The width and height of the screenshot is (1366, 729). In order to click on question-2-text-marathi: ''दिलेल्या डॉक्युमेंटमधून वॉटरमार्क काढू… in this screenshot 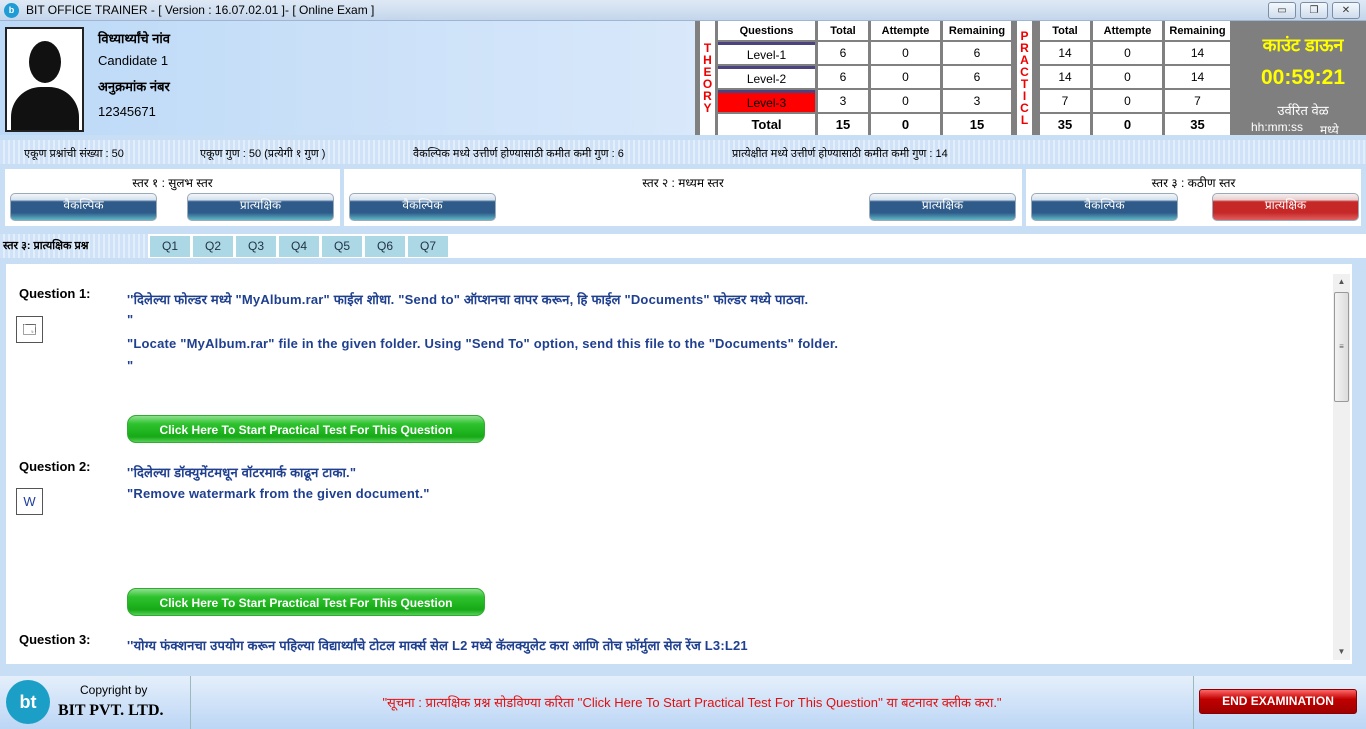, I will do `click(242, 472)`.